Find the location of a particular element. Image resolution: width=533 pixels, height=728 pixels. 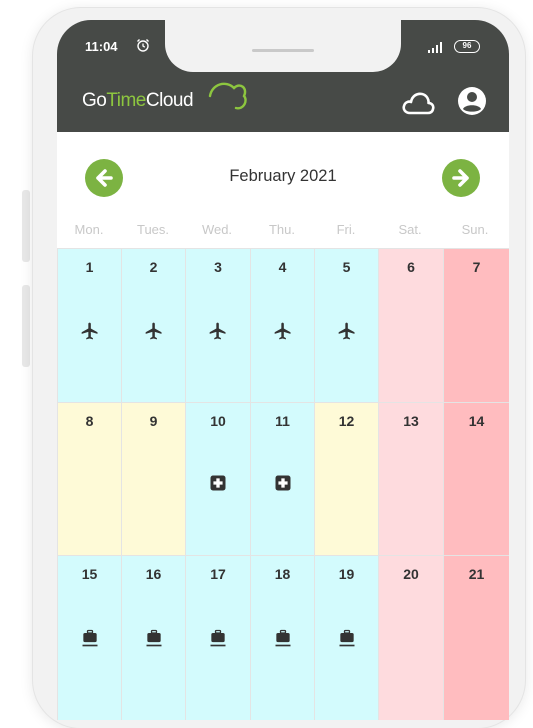

phone-notch is located at coordinates (283, 46).